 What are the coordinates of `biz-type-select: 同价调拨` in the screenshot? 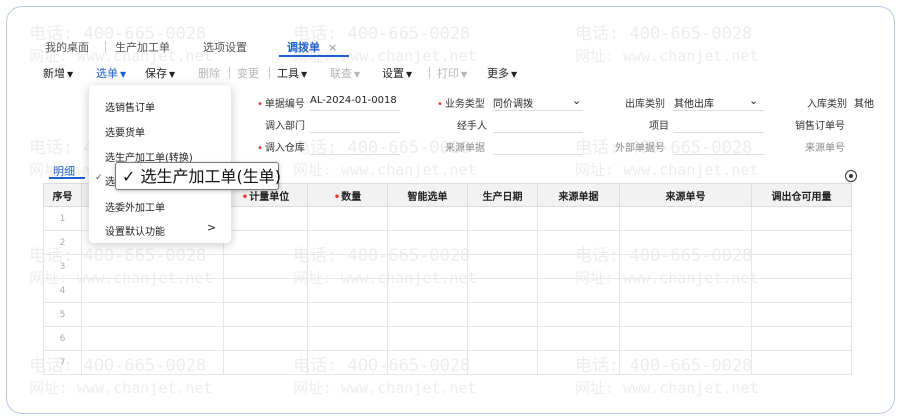 It's located at (513, 102).